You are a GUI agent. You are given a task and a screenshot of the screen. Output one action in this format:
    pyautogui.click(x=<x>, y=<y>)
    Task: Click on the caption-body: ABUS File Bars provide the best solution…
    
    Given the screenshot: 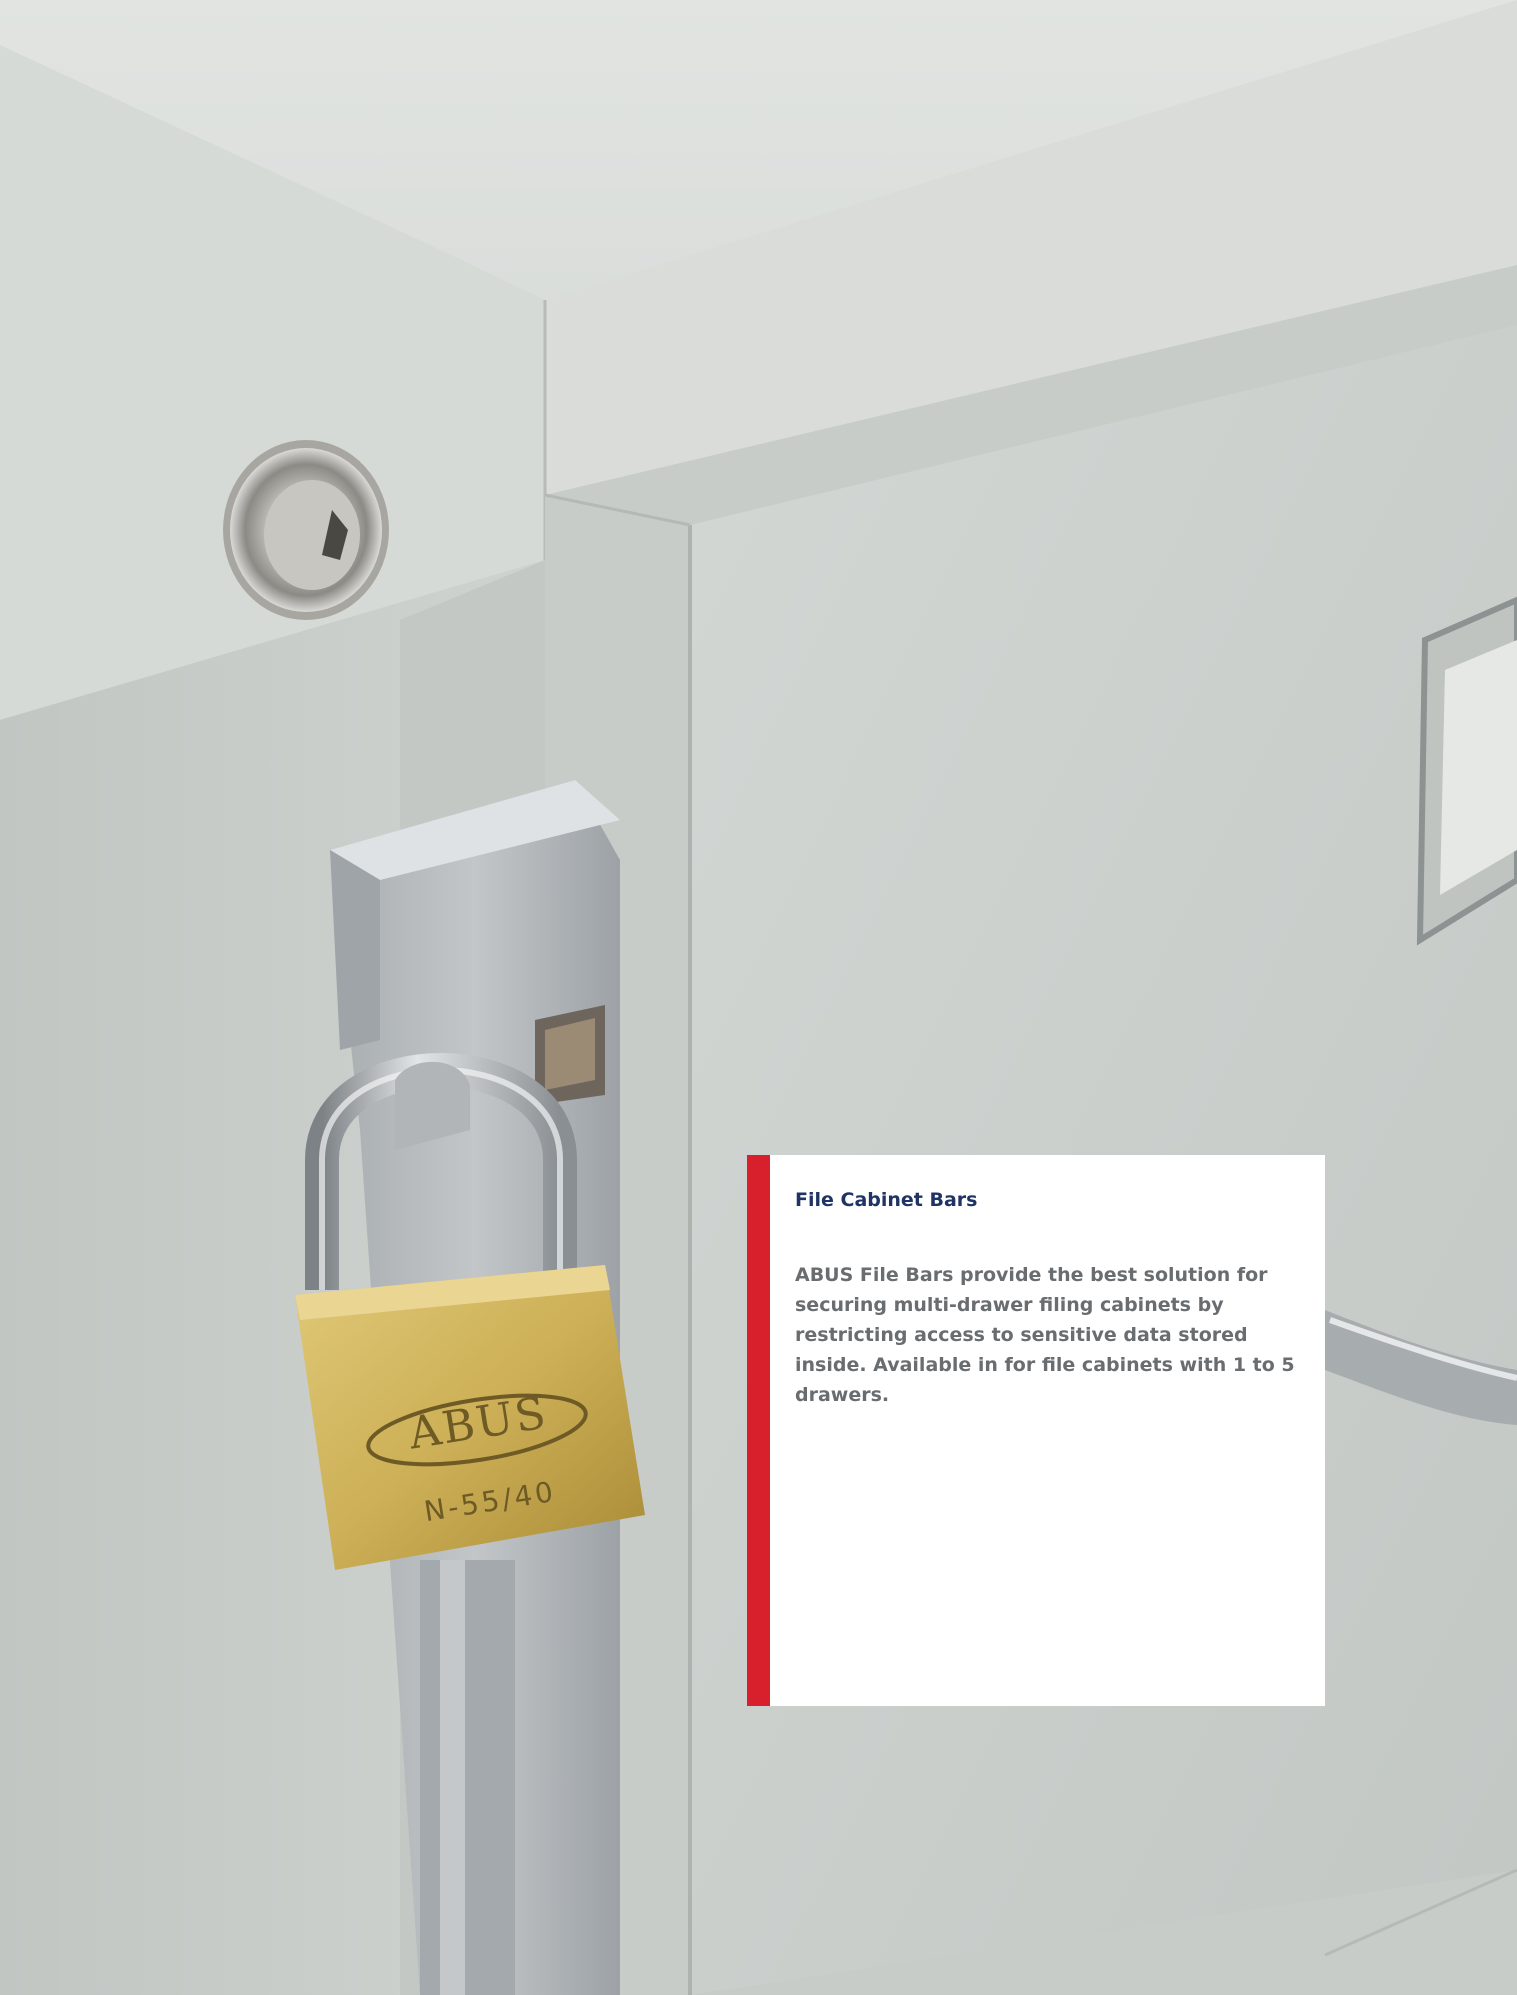 What is the action you would take?
    pyautogui.click(x=1045, y=1335)
    